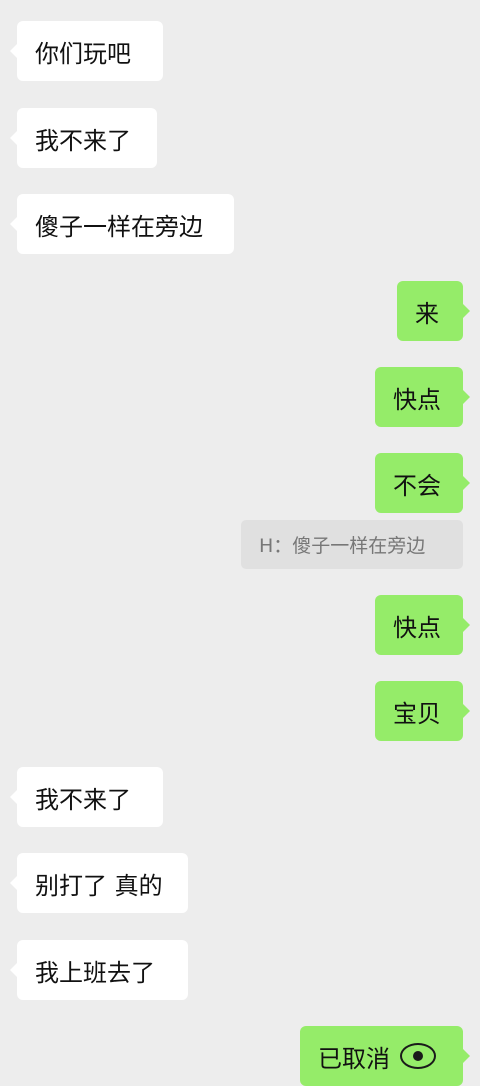  Describe the element at coordinates (417, 713) in the screenshot. I see `message-text: 宝贝` at that location.